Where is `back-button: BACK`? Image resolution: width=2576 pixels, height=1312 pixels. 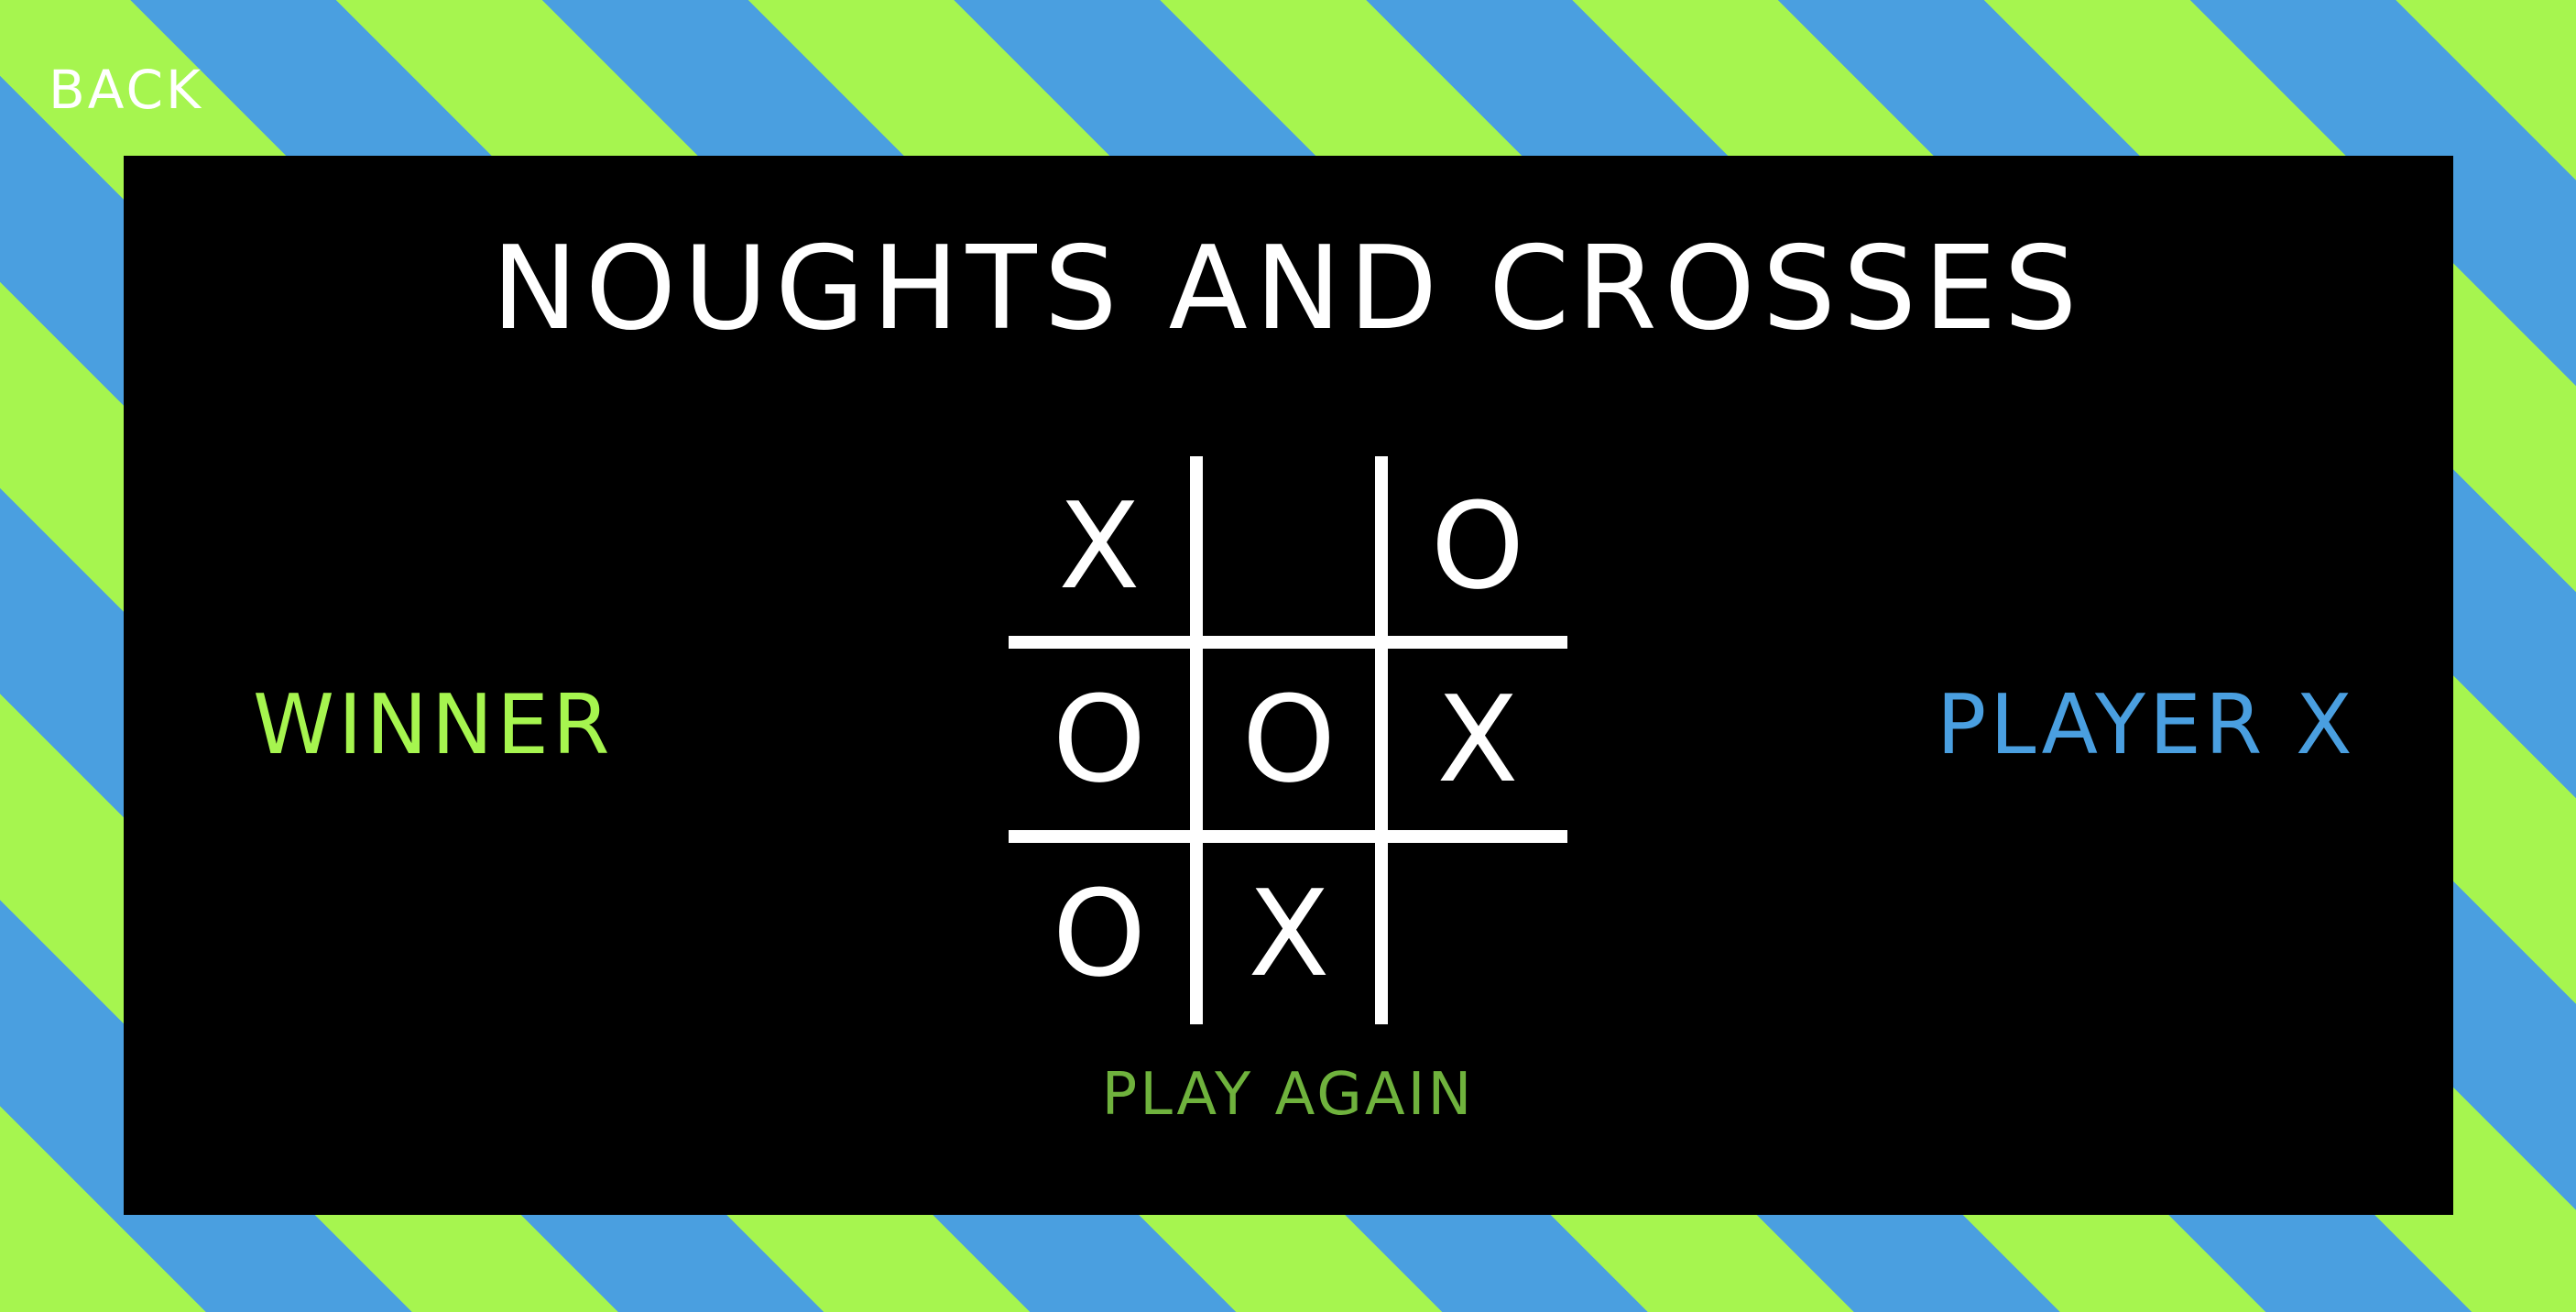 back-button: BACK is located at coordinates (126, 89).